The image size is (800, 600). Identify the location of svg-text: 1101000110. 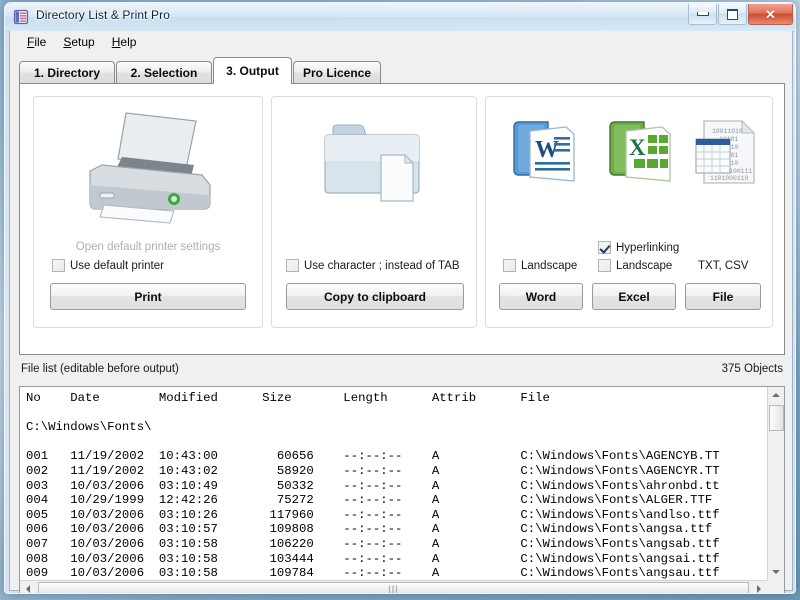
(729, 178).